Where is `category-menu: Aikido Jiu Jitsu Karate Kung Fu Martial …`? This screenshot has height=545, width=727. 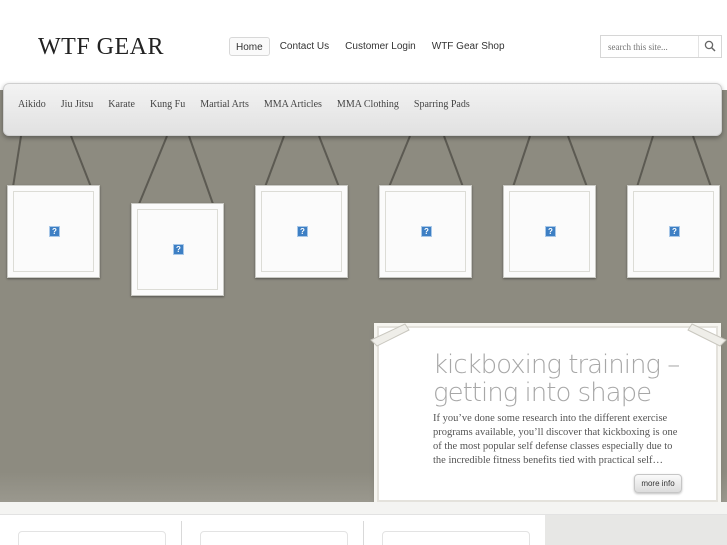 category-menu: Aikido Jiu Jitsu Karate Kung Fu Martial … is located at coordinates (362, 109).